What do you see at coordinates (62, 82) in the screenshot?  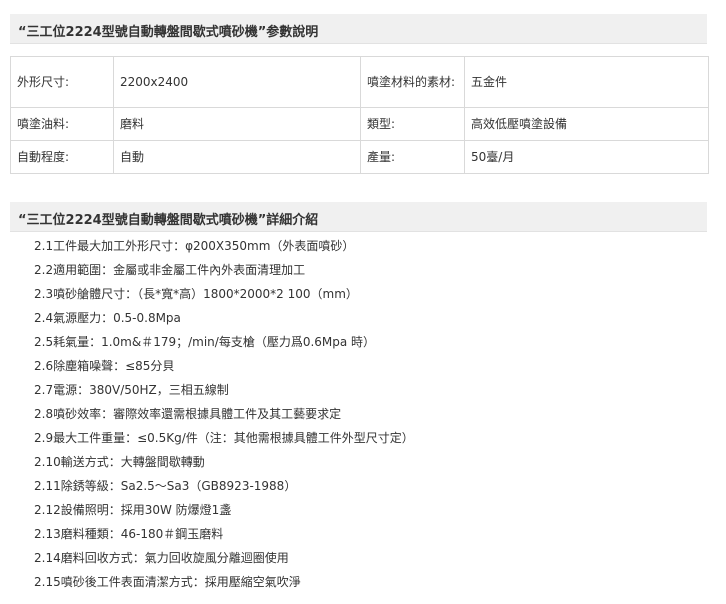 I see `param-label: 外形尺寸:` at bounding box center [62, 82].